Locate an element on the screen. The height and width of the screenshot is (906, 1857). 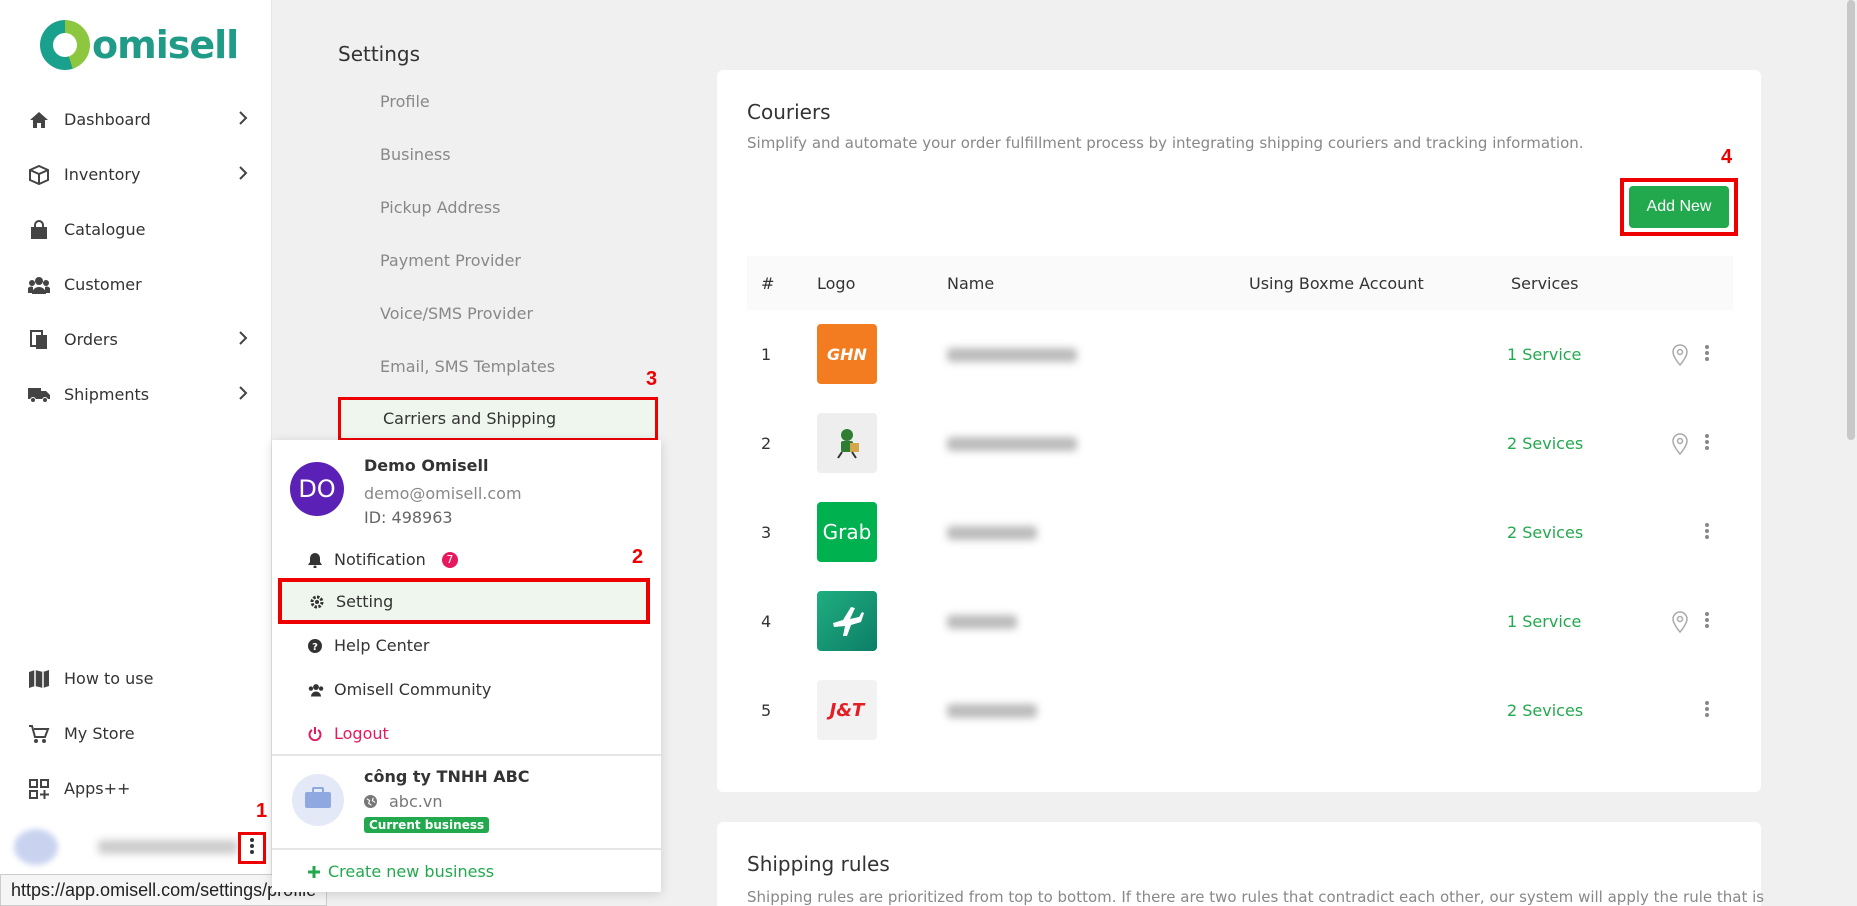
help-center-item: ? Help Center is located at coordinates (368, 645).